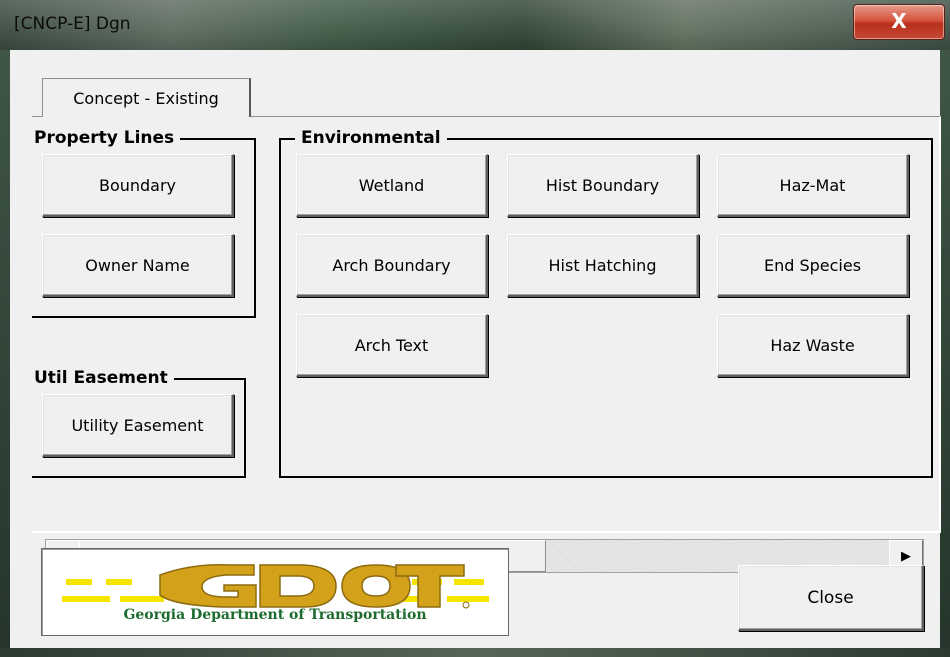 Image resolution: width=950 pixels, height=657 pixels. What do you see at coordinates (475, 25) in the screenshot?
I see `title-bar: [CNCP-E] Dgn X` at bounding box center [475, 25].